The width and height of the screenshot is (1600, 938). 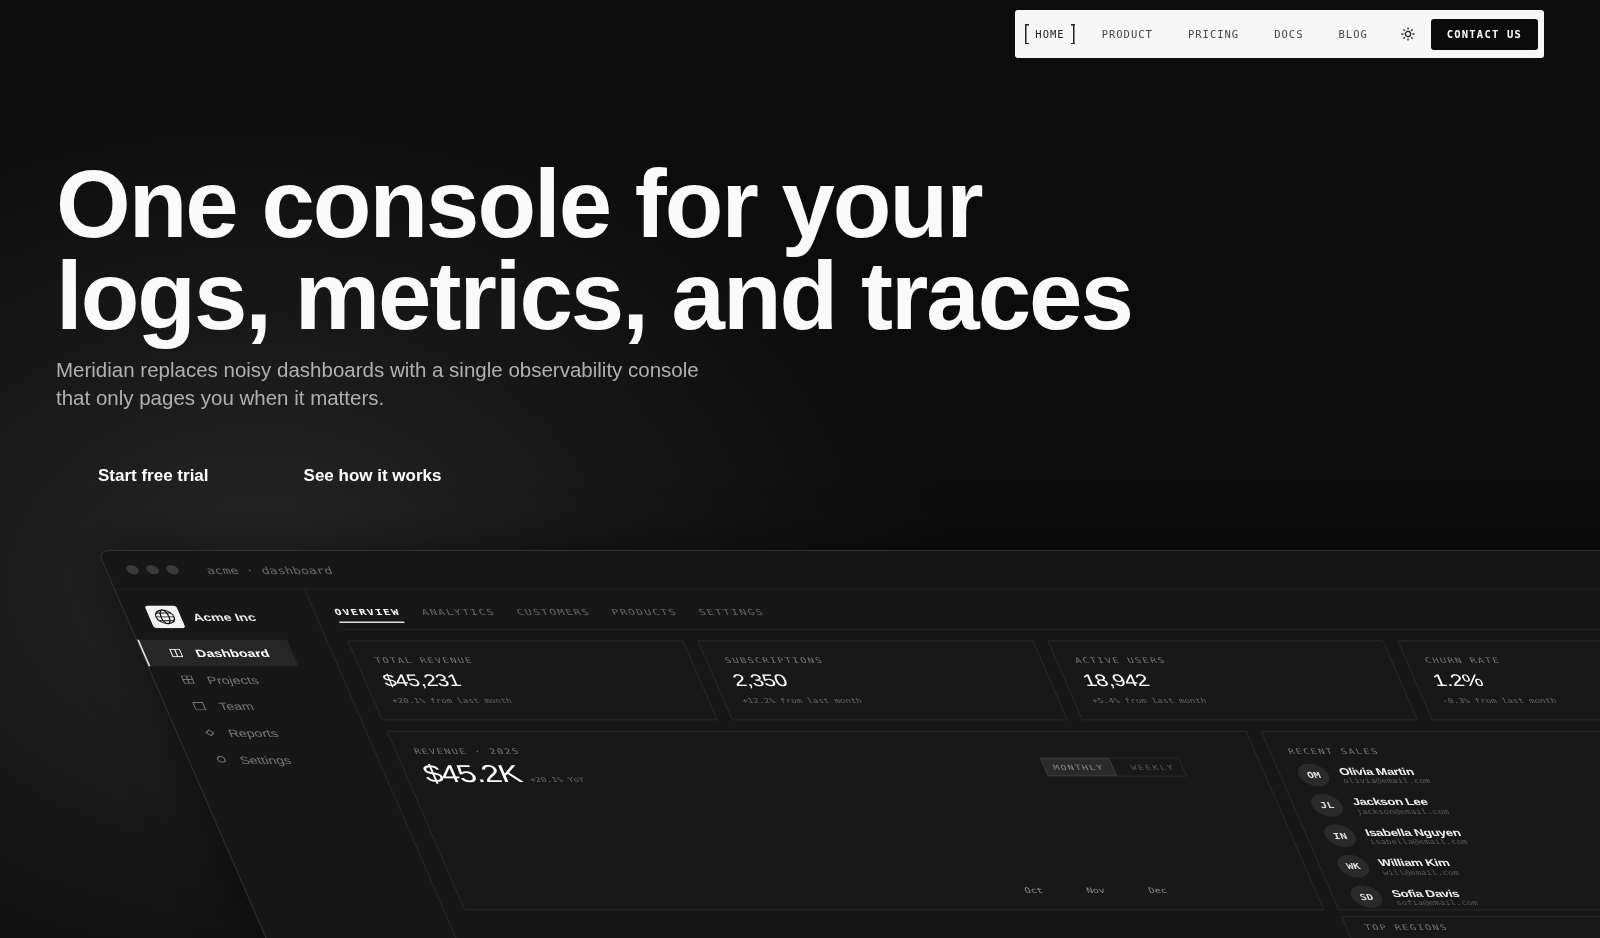 What do you see at coordinates (224, 616) in the screenshot?
I see `brand-name: Acme Inc` at bounding box center [224, 616].